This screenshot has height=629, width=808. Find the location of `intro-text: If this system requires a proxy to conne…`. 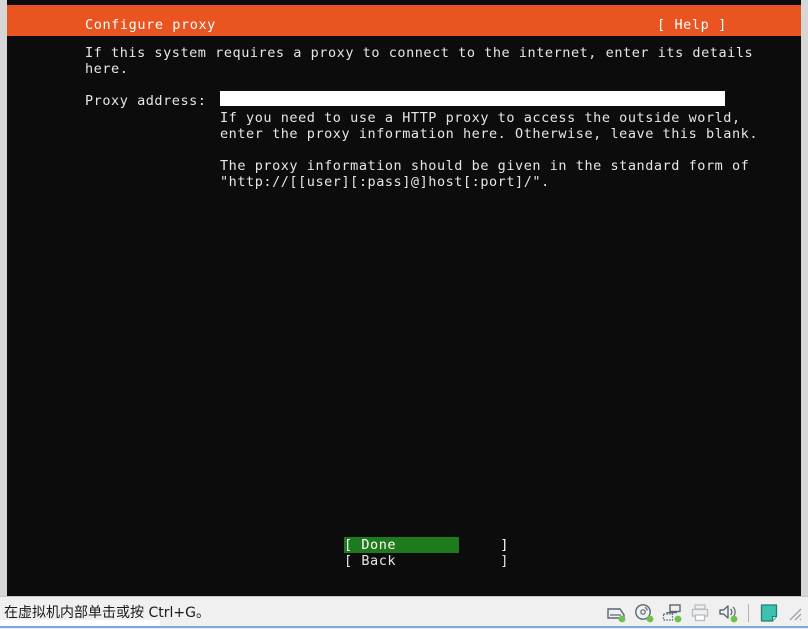

intro-text: If this system requires a proxy to conne… is located at coordinates (419, 61).